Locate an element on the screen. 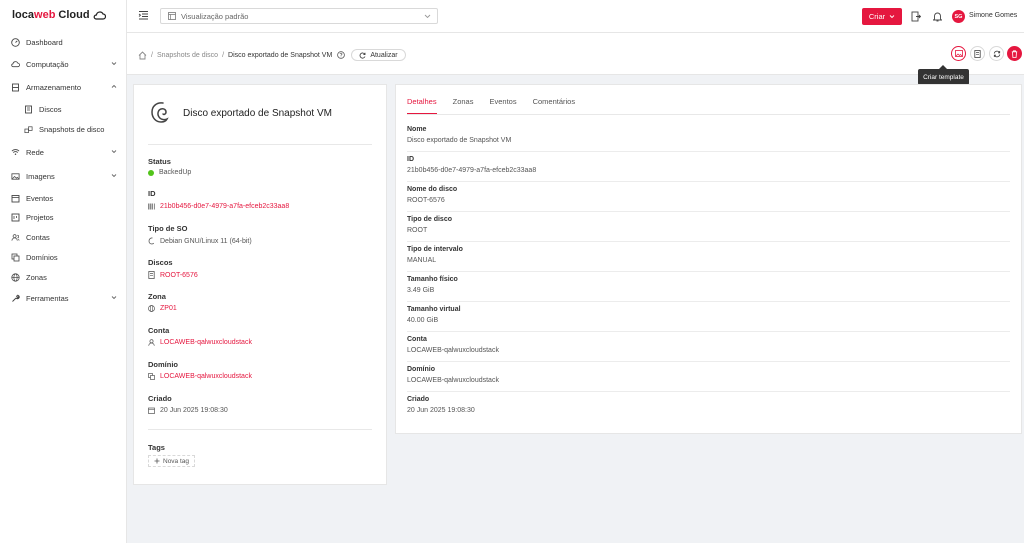 The image size is (1024, 543). sidebar-item-armazenamento: Armazenamento is located at coordinates (63, 87).